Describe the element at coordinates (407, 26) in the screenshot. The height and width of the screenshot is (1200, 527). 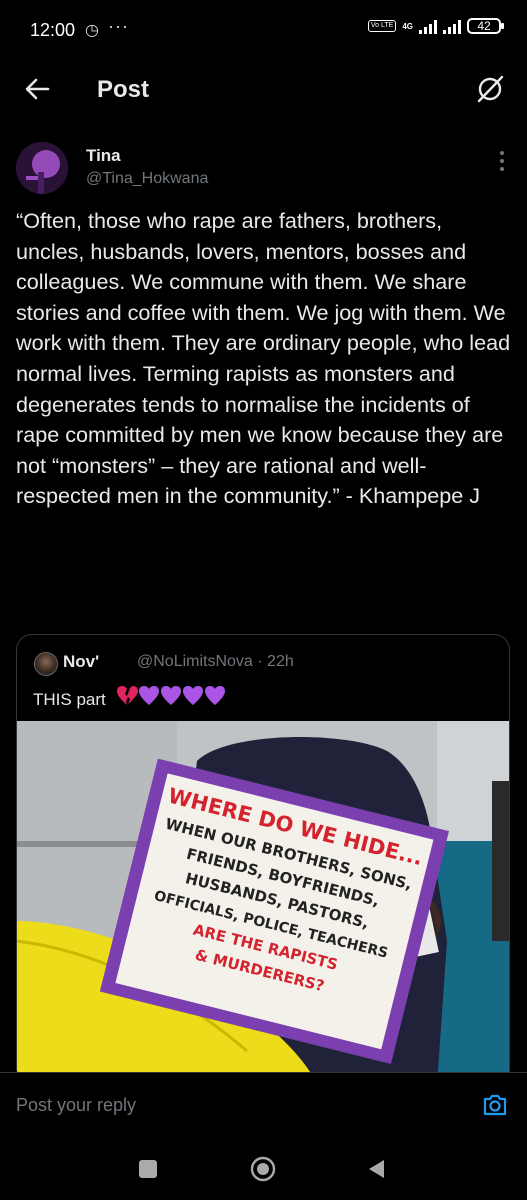
I see `network-type: 4G` at that location.